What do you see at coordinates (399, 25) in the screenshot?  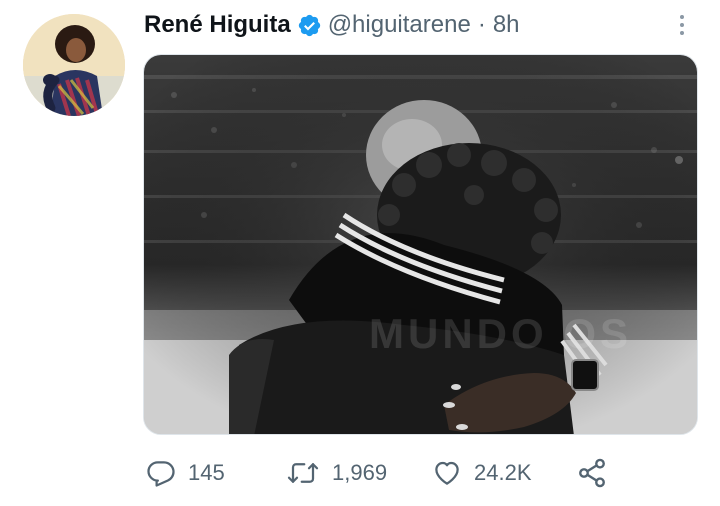 I see `author-handle: @higuitarene` at bounding box center [399, 25].